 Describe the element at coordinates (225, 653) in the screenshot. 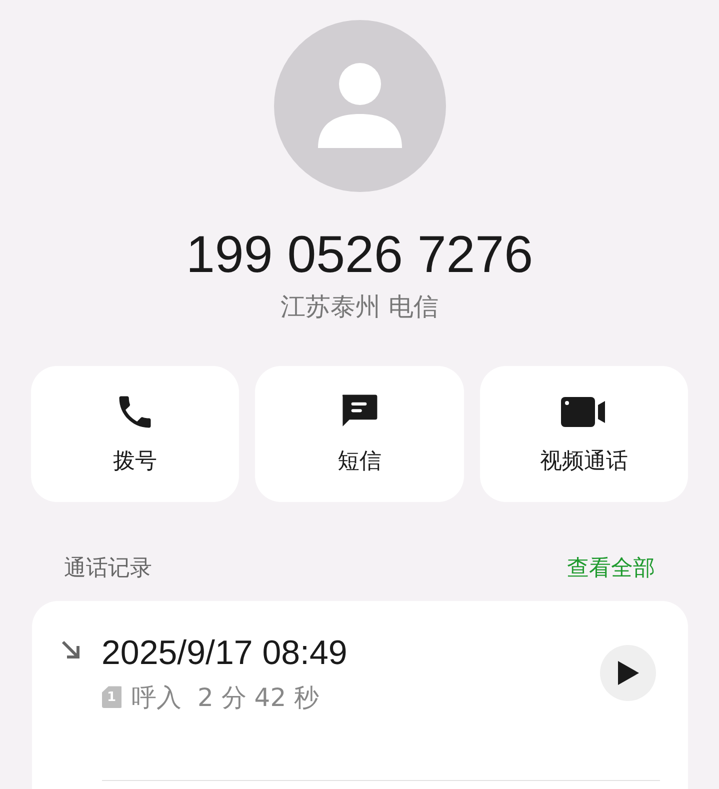

I see `call-datetime: 2025/9/17 08:49` at that location.